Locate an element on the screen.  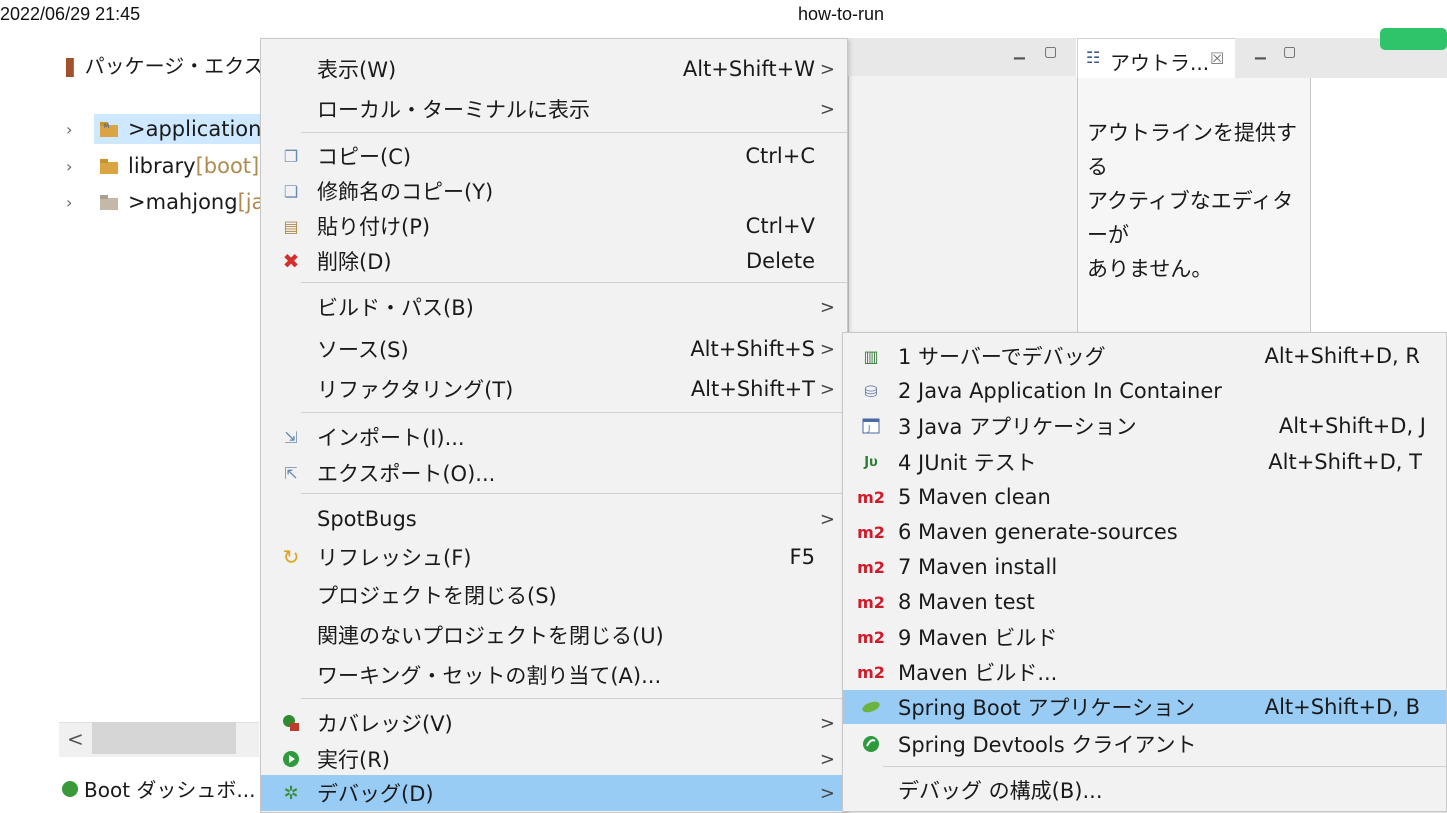
datetime-label: 2022/06/29 21:45 is located at coordinates (70, 14).